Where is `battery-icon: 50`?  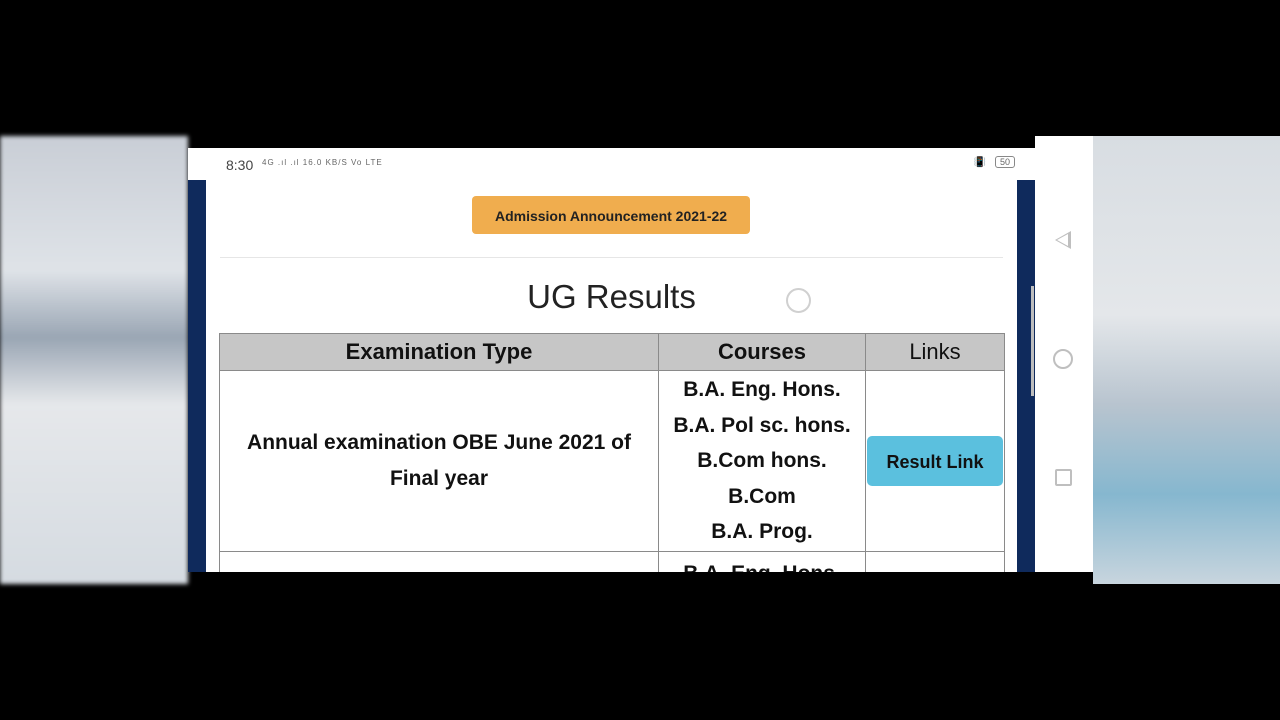
battery-icon: 50 is located at coordinates (1004, 162).